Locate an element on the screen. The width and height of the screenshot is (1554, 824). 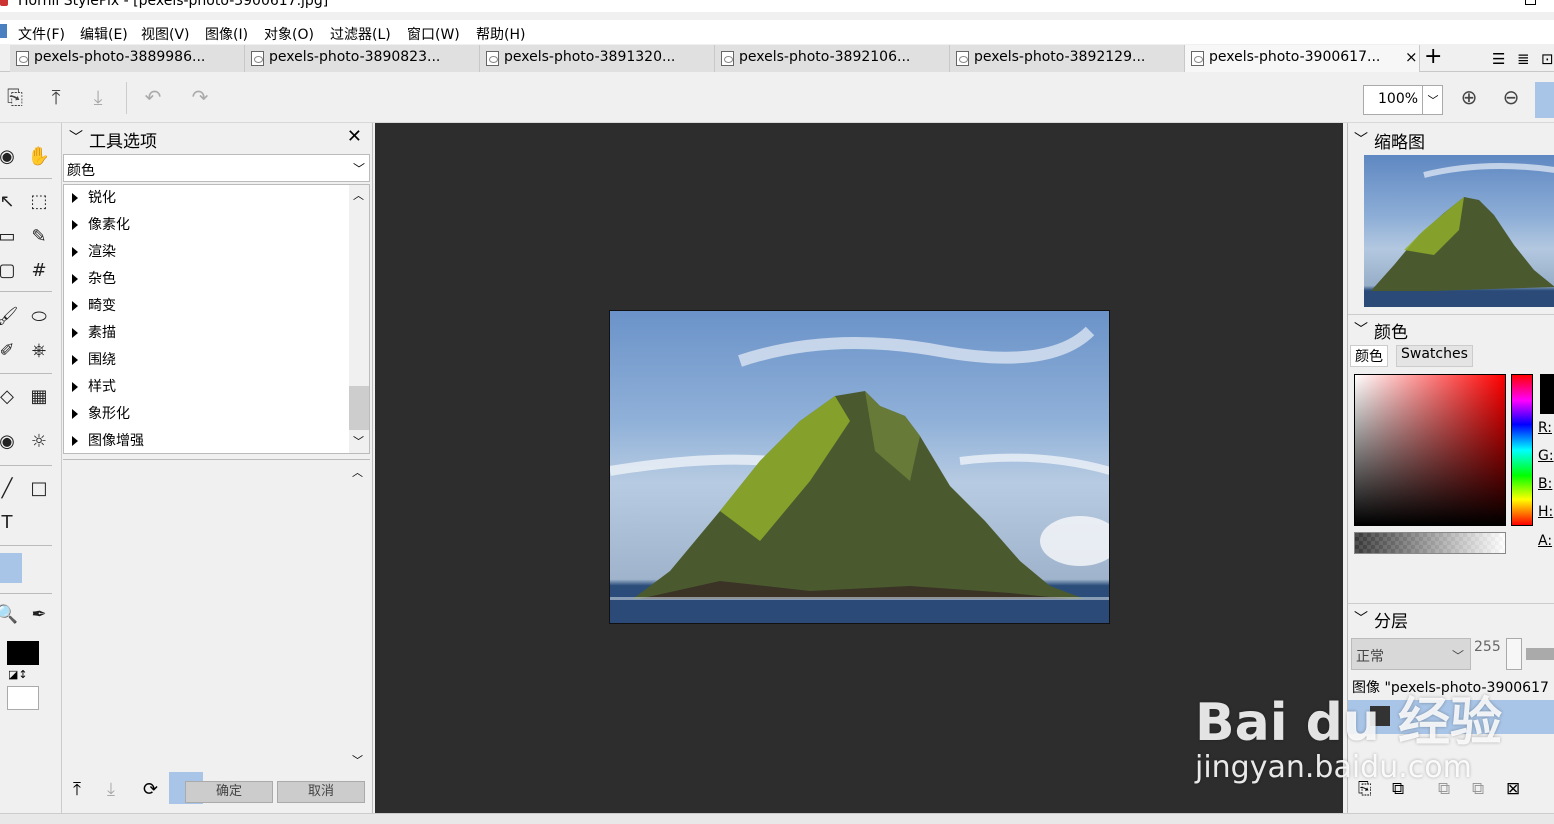
export-icon: ⤒ is located at coordinates (77, 789).